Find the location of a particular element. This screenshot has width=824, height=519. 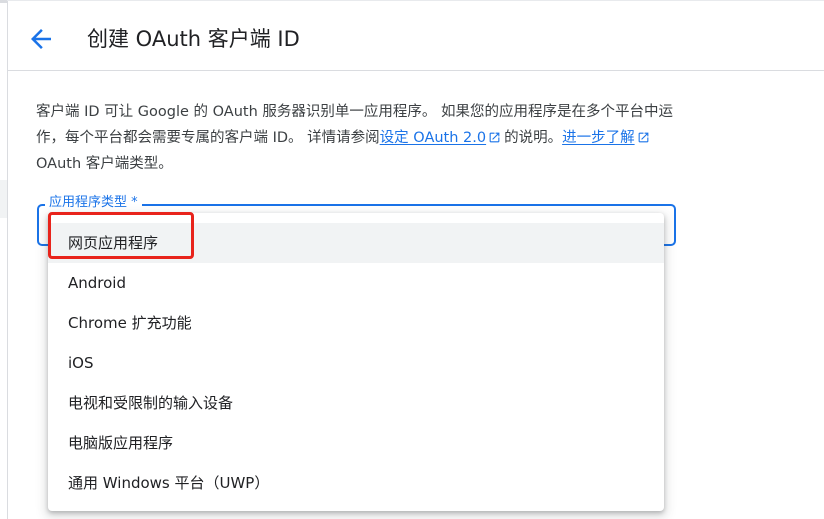

oauth-setup-link: 设定 OAuth 2.0 is located at coordinates (433, 138).